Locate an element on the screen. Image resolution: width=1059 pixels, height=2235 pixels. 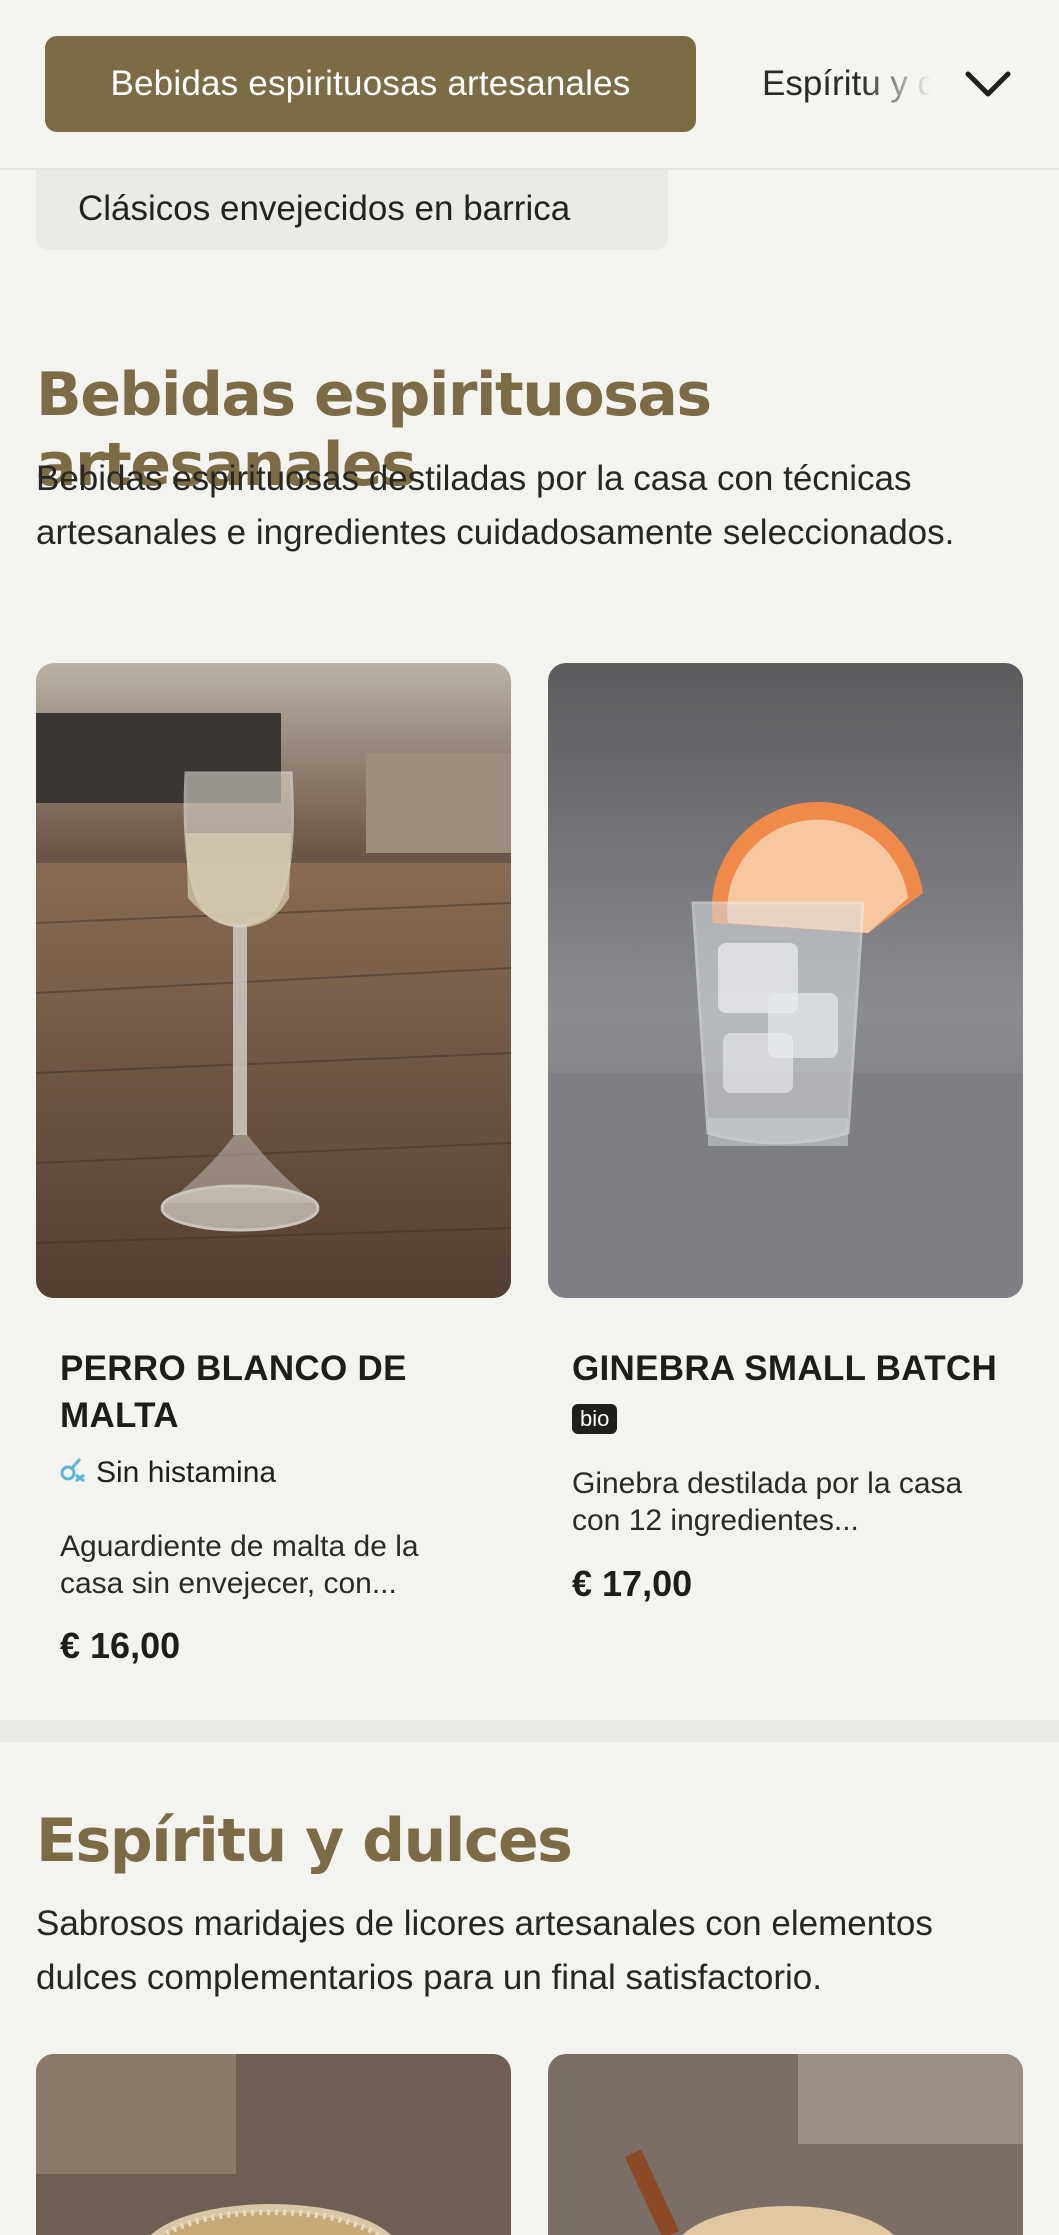
section-divider is located at coordinates (529, 1731).